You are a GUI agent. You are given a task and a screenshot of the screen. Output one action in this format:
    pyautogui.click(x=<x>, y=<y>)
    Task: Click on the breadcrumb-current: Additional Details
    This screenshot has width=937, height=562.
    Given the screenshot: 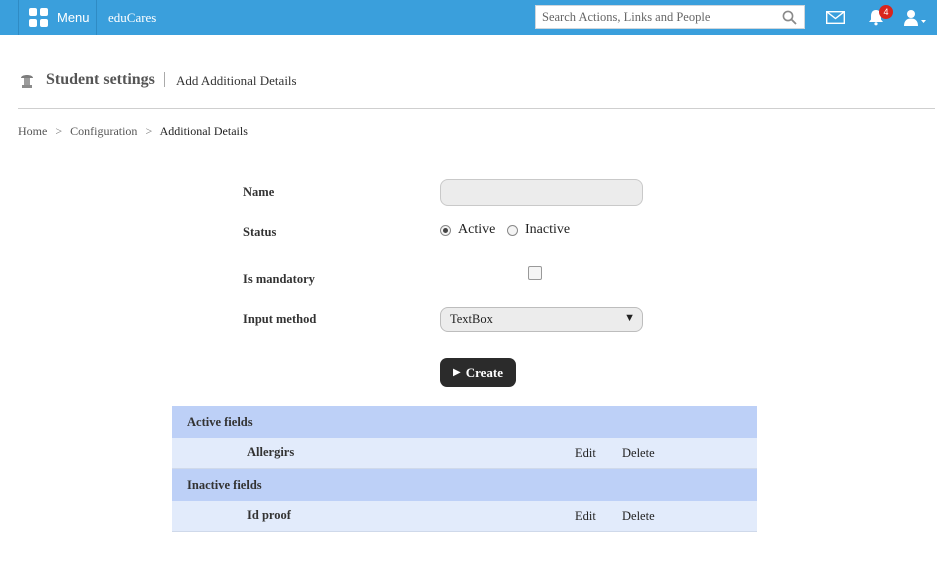 What is the action you would take?
    pyautogui.click(x=203, y=131)
    